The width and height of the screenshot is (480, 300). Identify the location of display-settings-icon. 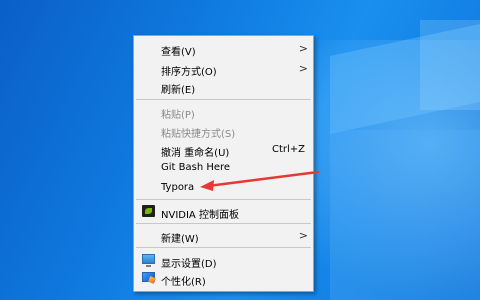
(148, 260).